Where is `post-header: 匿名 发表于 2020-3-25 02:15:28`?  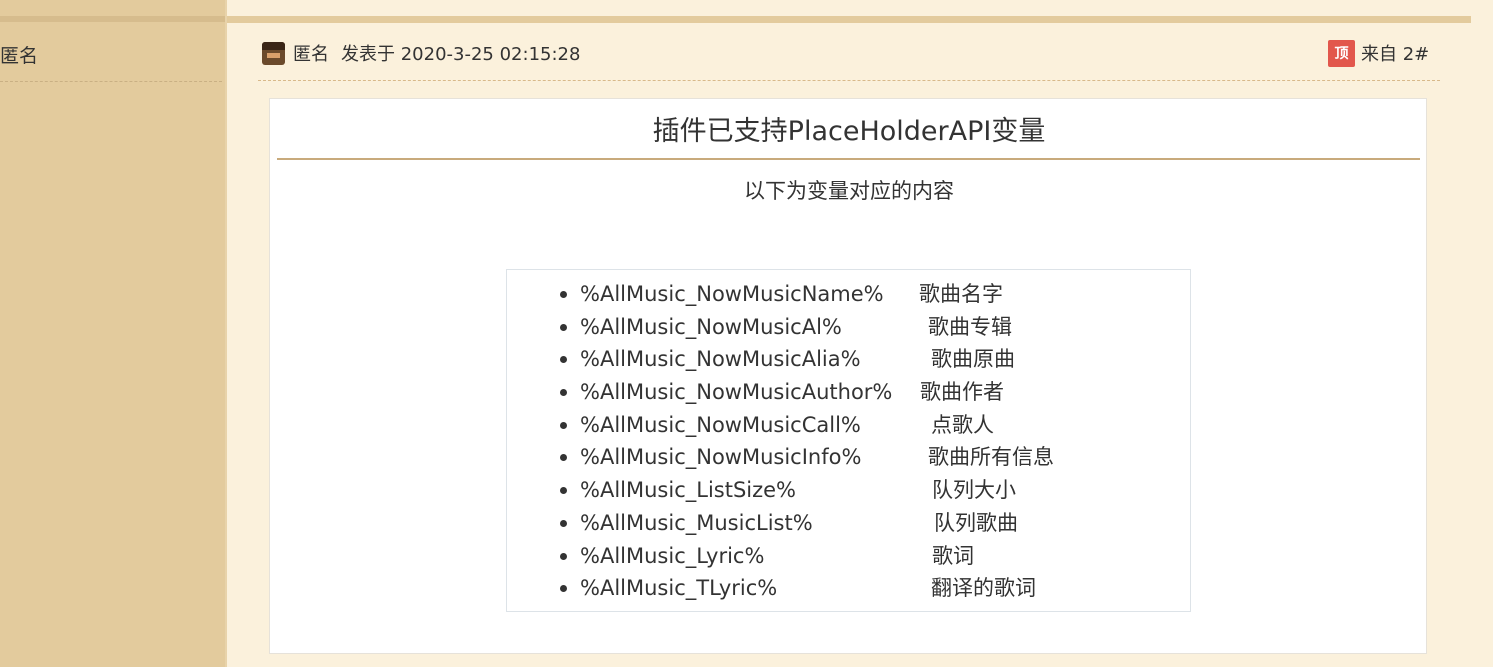
post-header: 匿名 发表于 2020-3-25 02:15:28 is located at coordinates (421, 53).